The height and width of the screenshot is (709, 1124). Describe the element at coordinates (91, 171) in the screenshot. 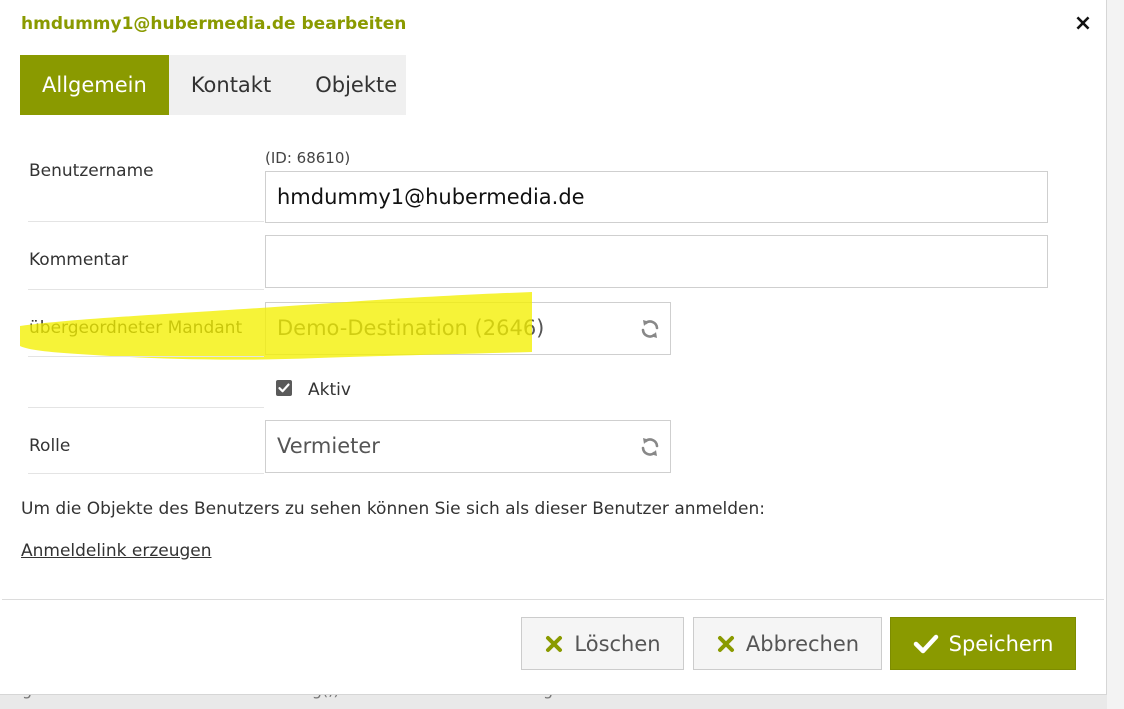

I see `username-label: Benutzername` at that location.